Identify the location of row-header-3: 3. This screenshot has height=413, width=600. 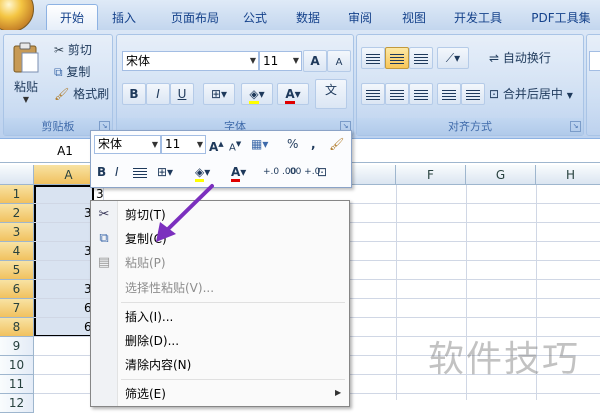
(17, 232).